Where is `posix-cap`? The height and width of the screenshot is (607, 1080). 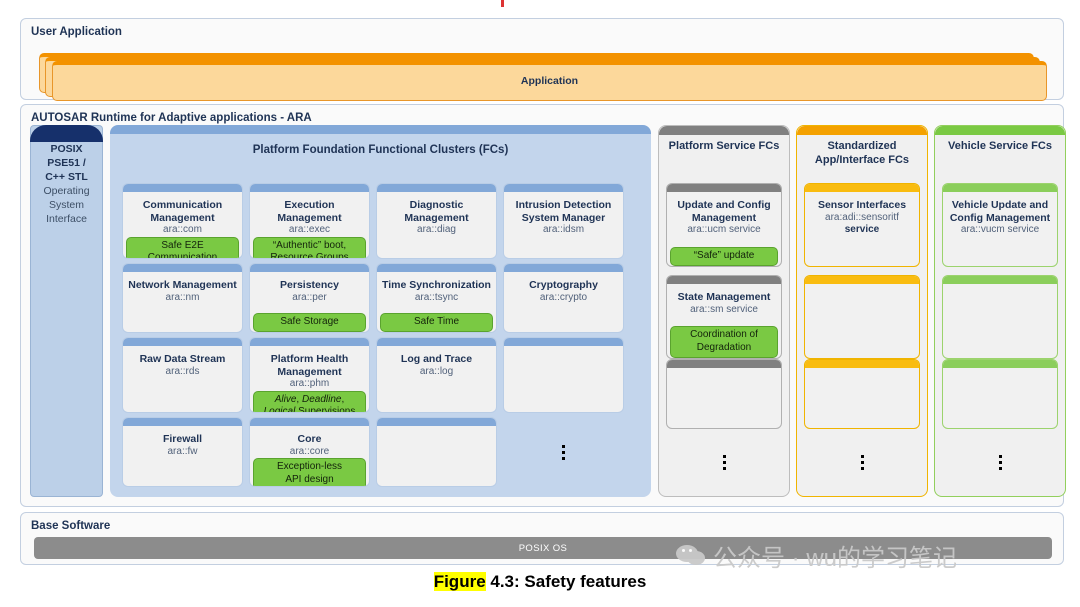 posix-cap is located at coordinates (66, 133).